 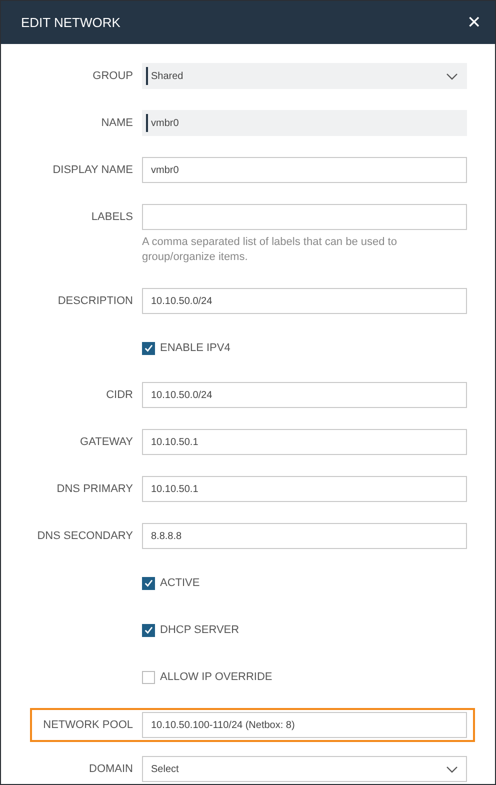 What do you see at coordinates (304, 76) in the screenshot?
I see `select-field: Shared` at bounding box center [304, 76].